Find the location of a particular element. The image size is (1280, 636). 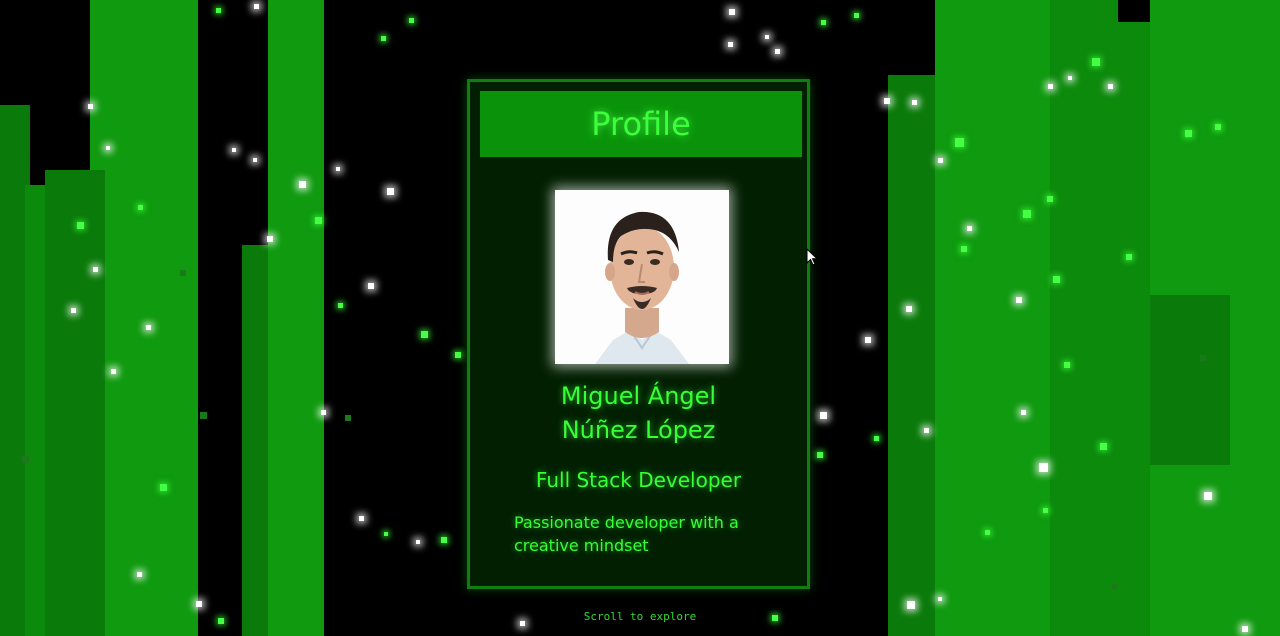

bg-pillar-gap is located at coordinates (1134, 11).